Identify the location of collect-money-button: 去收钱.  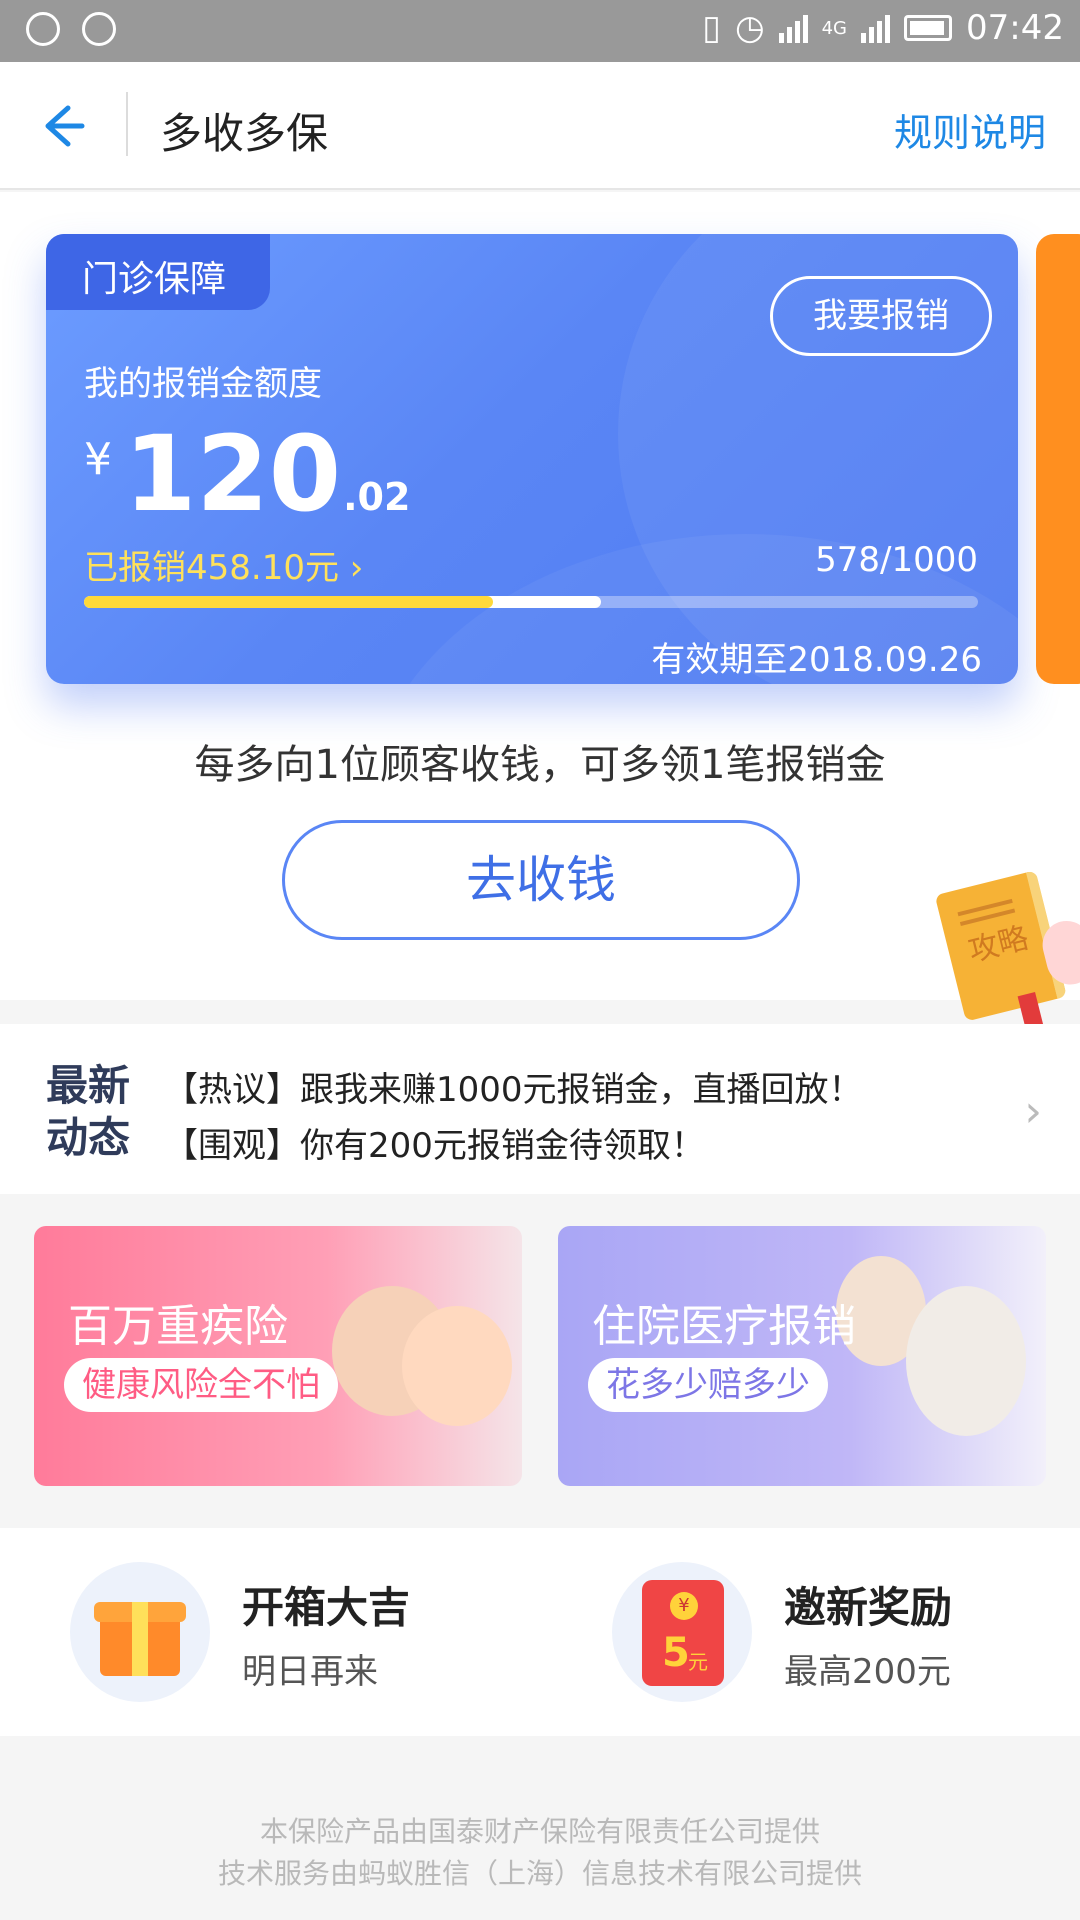
(541, 880).